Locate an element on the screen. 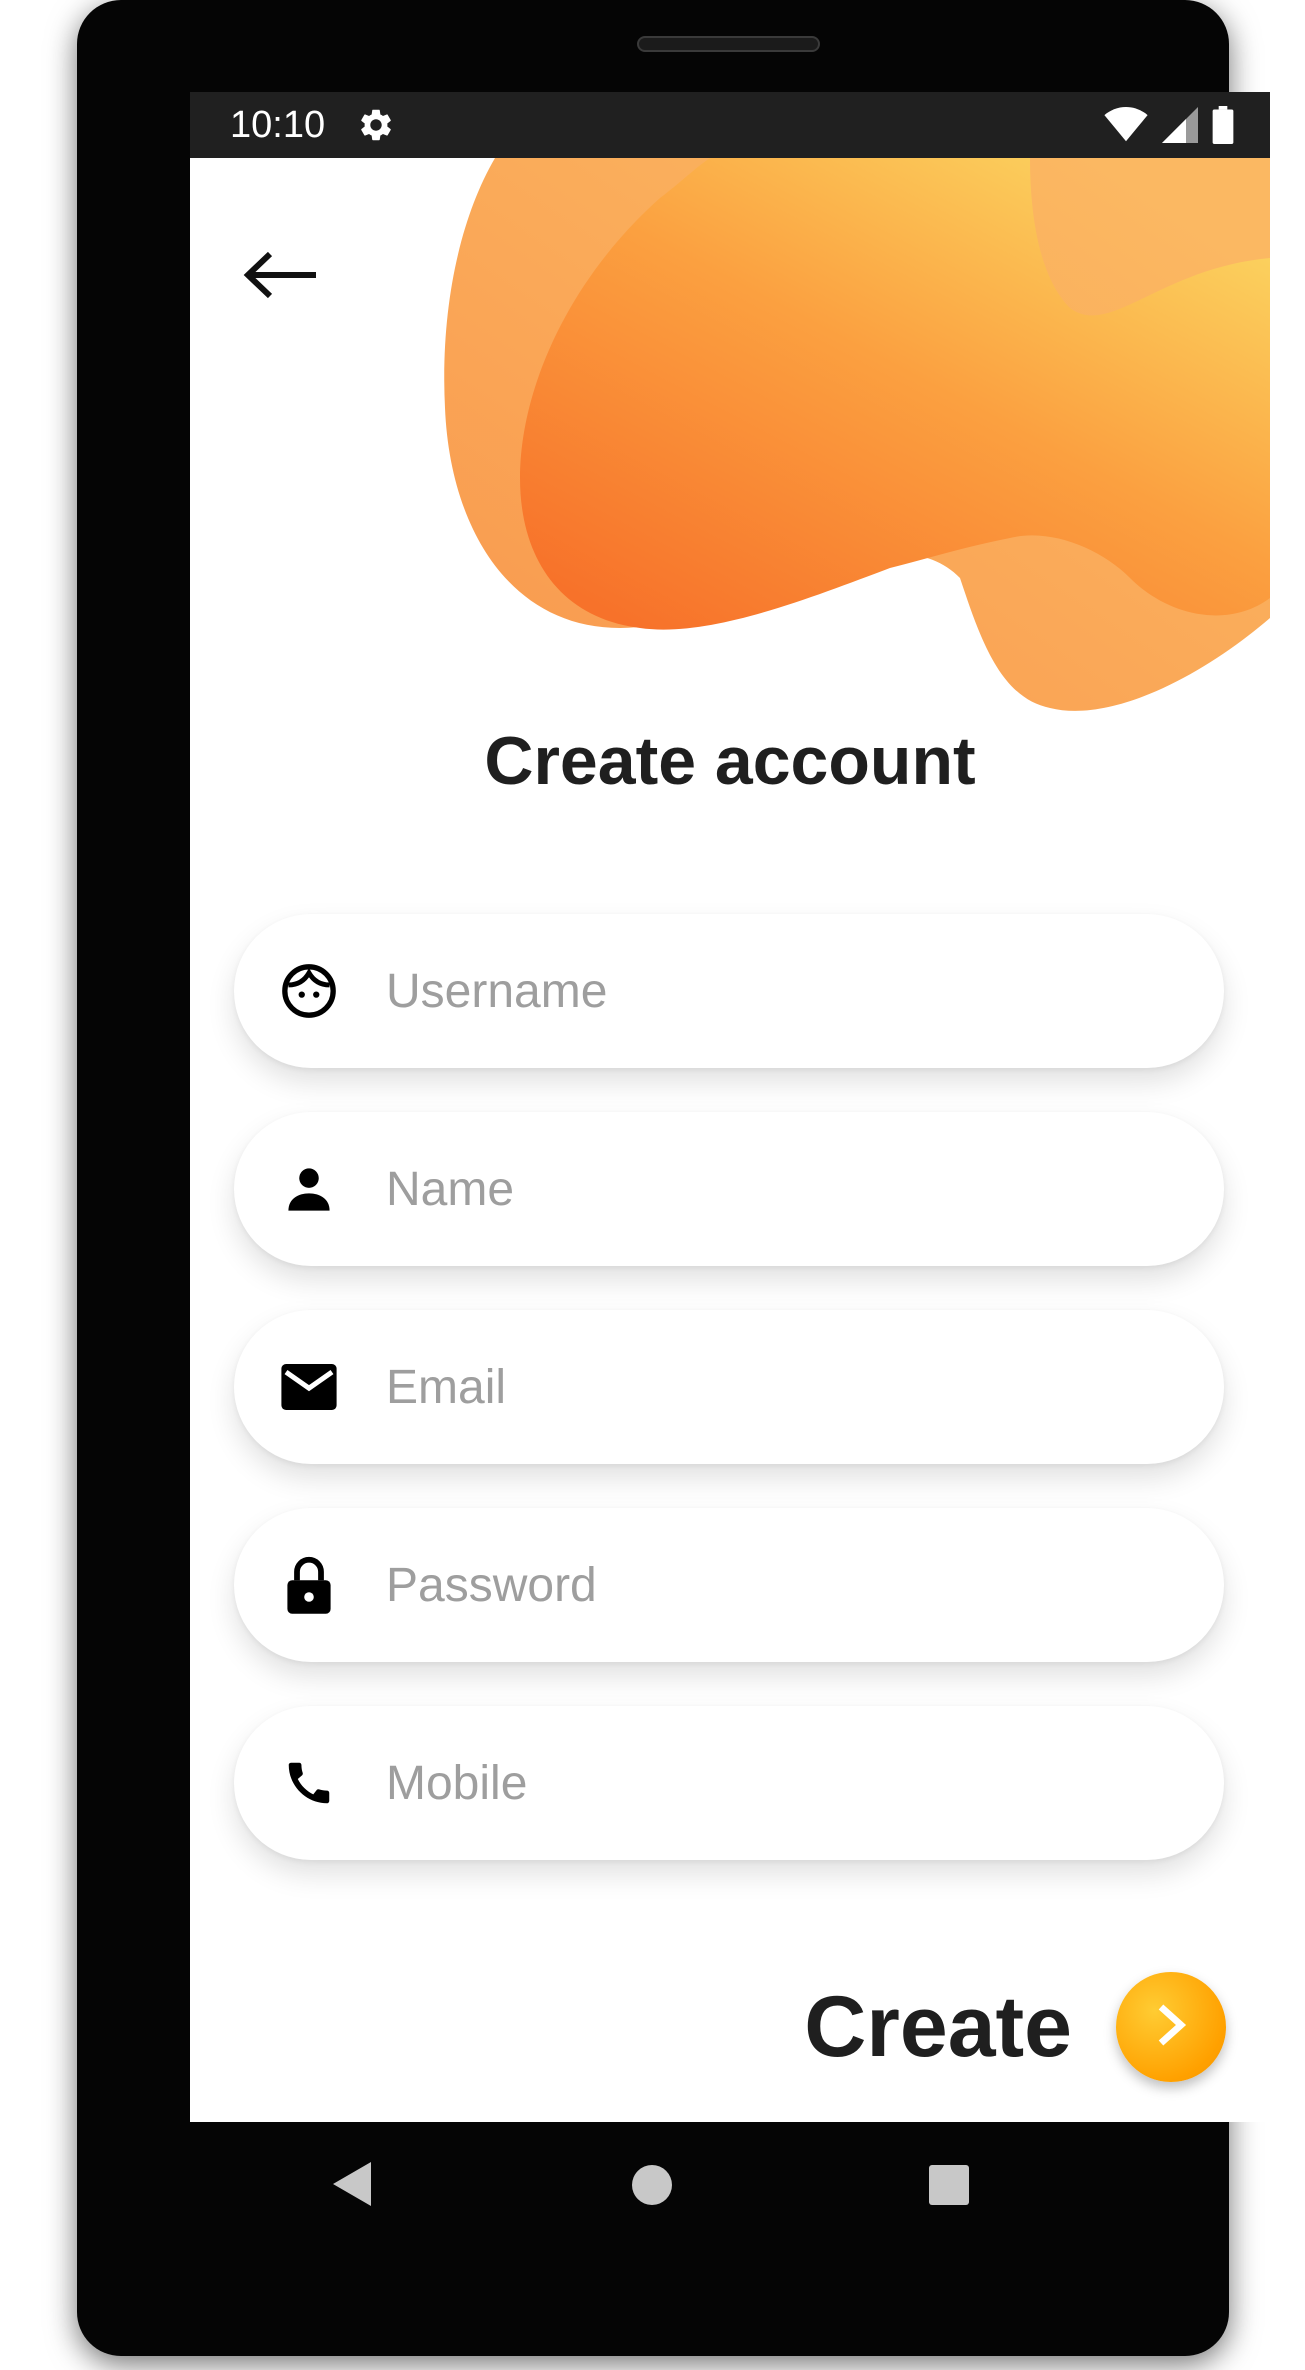  username-field is located at coordinates (729, 991).